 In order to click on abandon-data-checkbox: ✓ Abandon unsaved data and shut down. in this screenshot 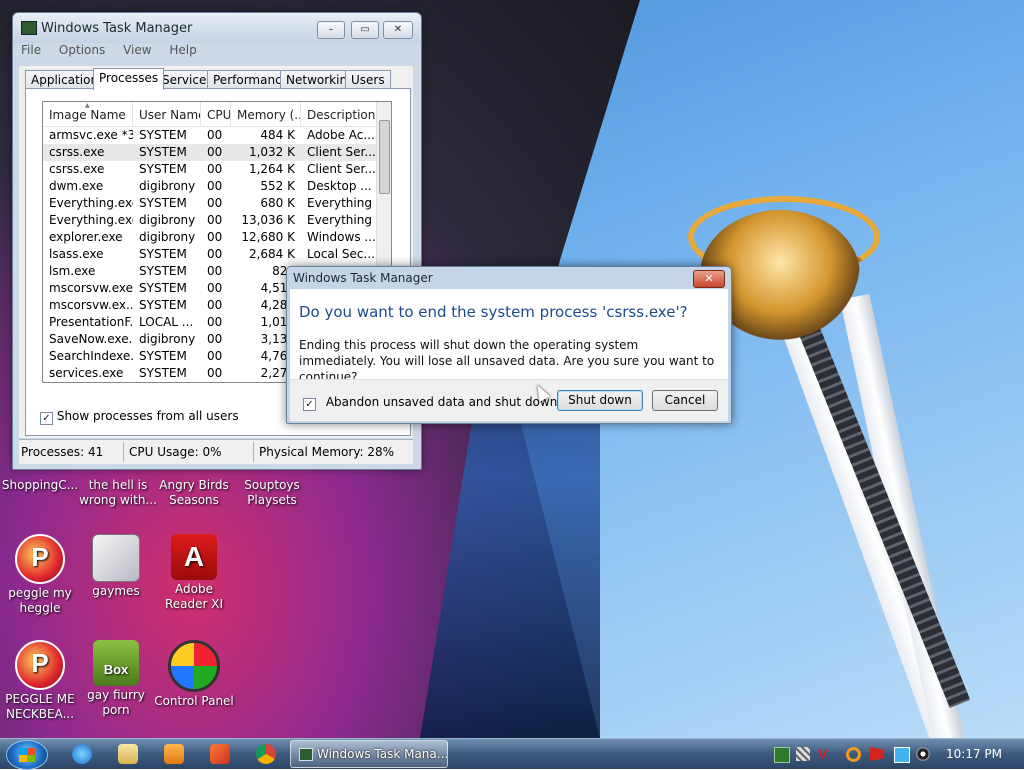, I will do `click(432, 403)`.